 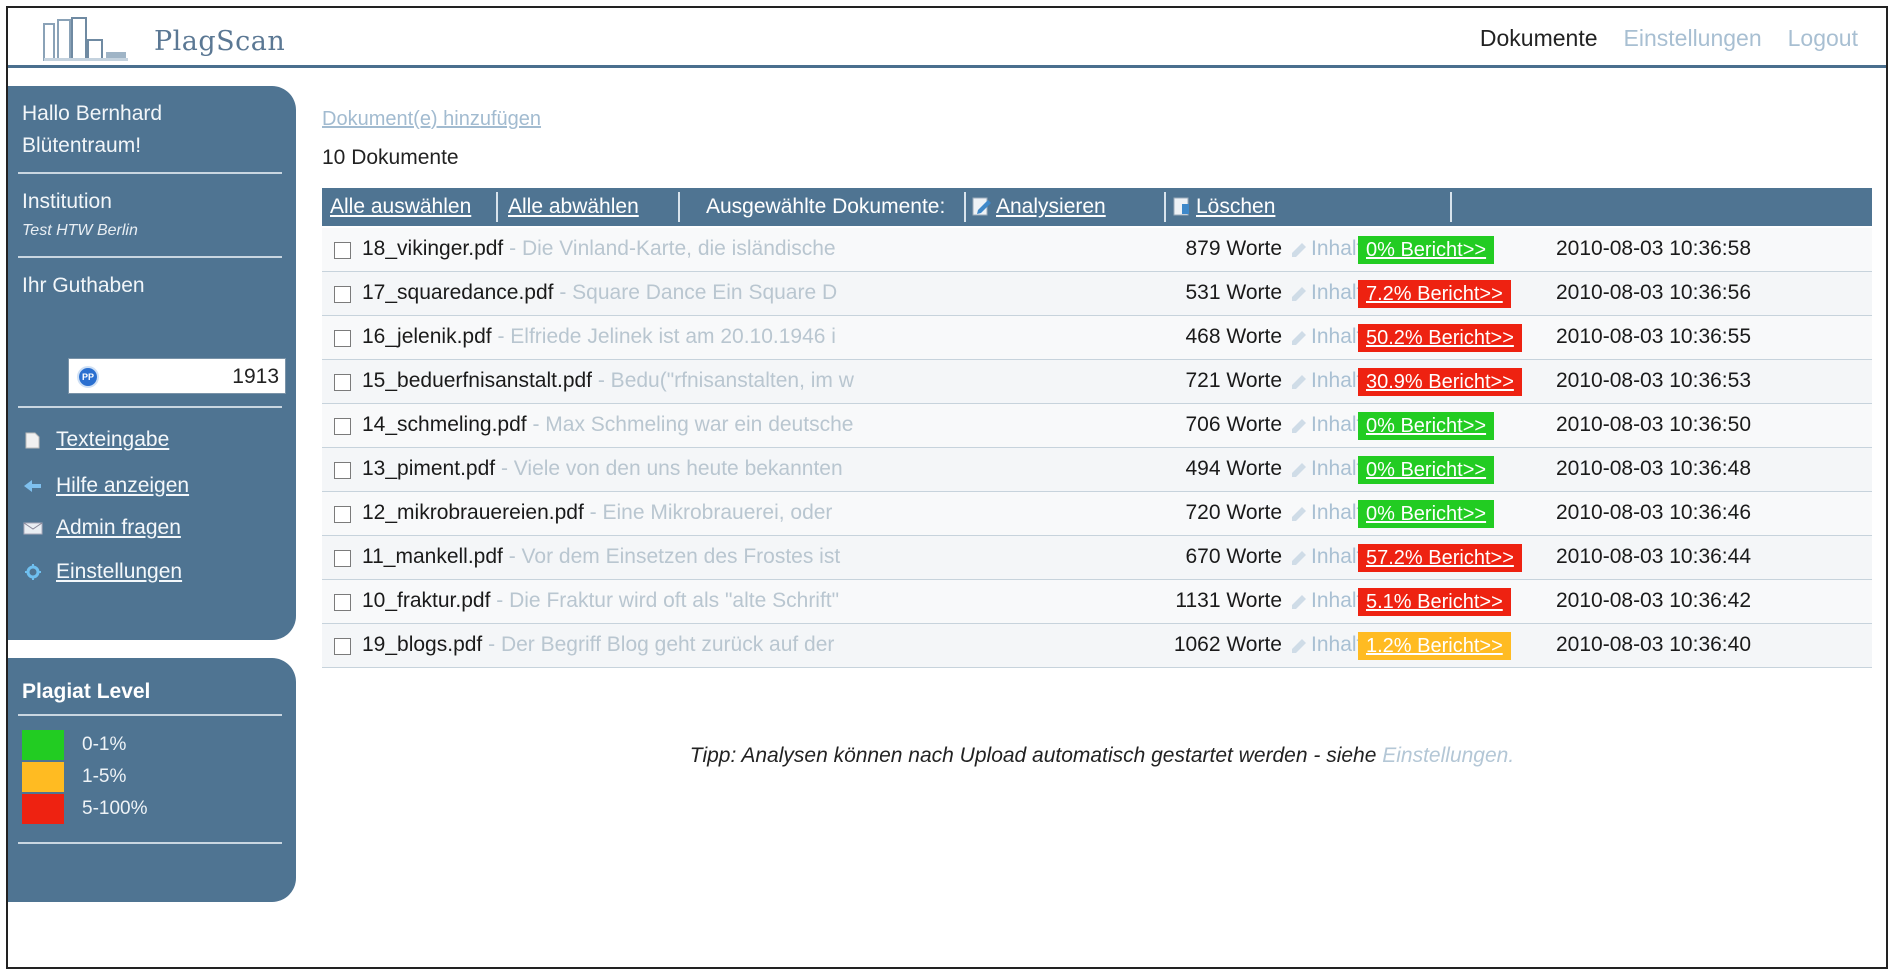 What do you see at coordinates (1228, 600) in the screenshot?
I see `word-count: 1131 Worte` at bounding box center [1228, 600].